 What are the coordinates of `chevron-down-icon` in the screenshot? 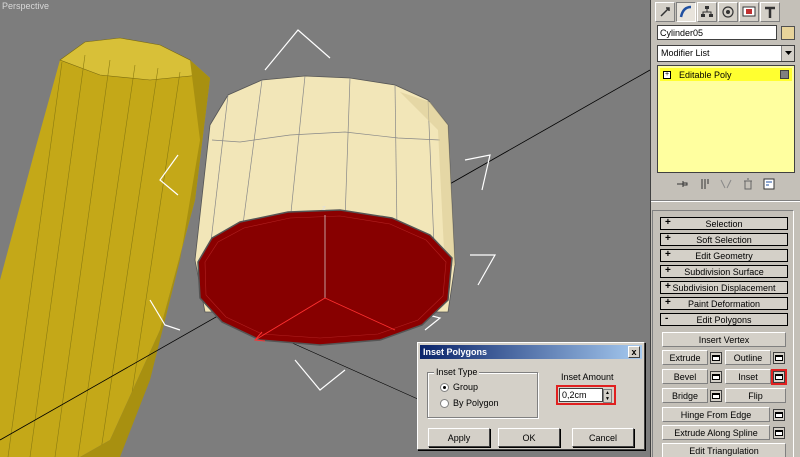 It's located at (787, 53).